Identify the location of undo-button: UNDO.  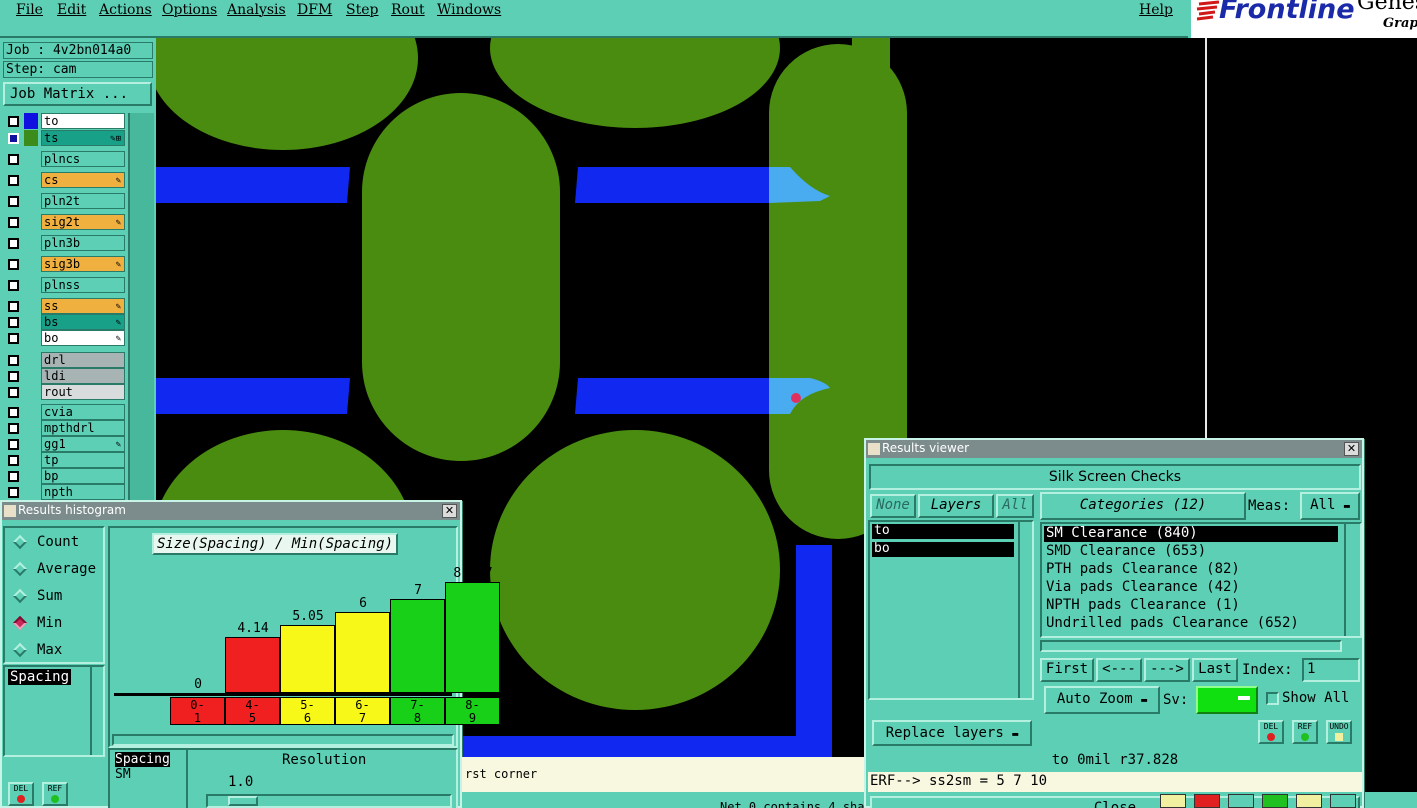
(1339, 732).